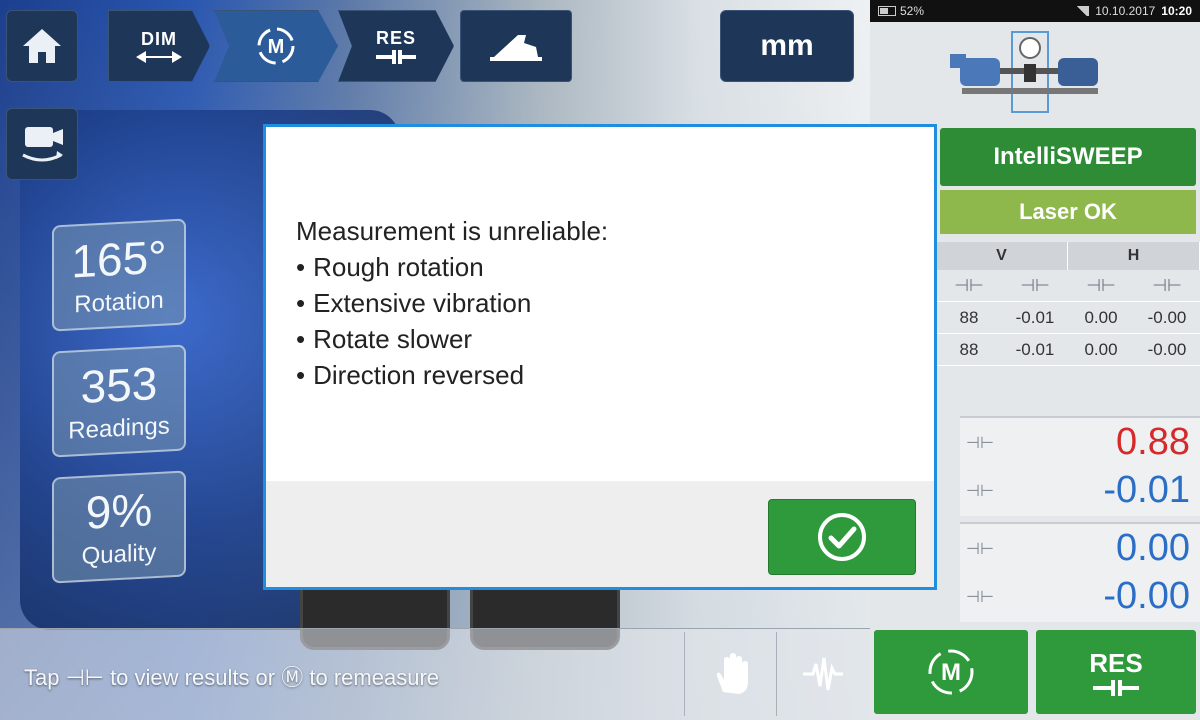  I want to click on list-item: • Rotate slower, so click(384, 339).